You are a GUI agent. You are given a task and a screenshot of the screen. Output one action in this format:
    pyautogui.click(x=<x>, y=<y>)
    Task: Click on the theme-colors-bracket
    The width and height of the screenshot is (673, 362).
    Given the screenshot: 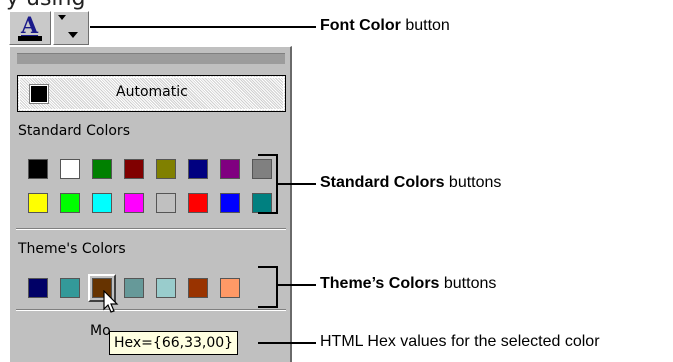 What is the action you would take?
    pyautogui.click(x=268, y=287)
    